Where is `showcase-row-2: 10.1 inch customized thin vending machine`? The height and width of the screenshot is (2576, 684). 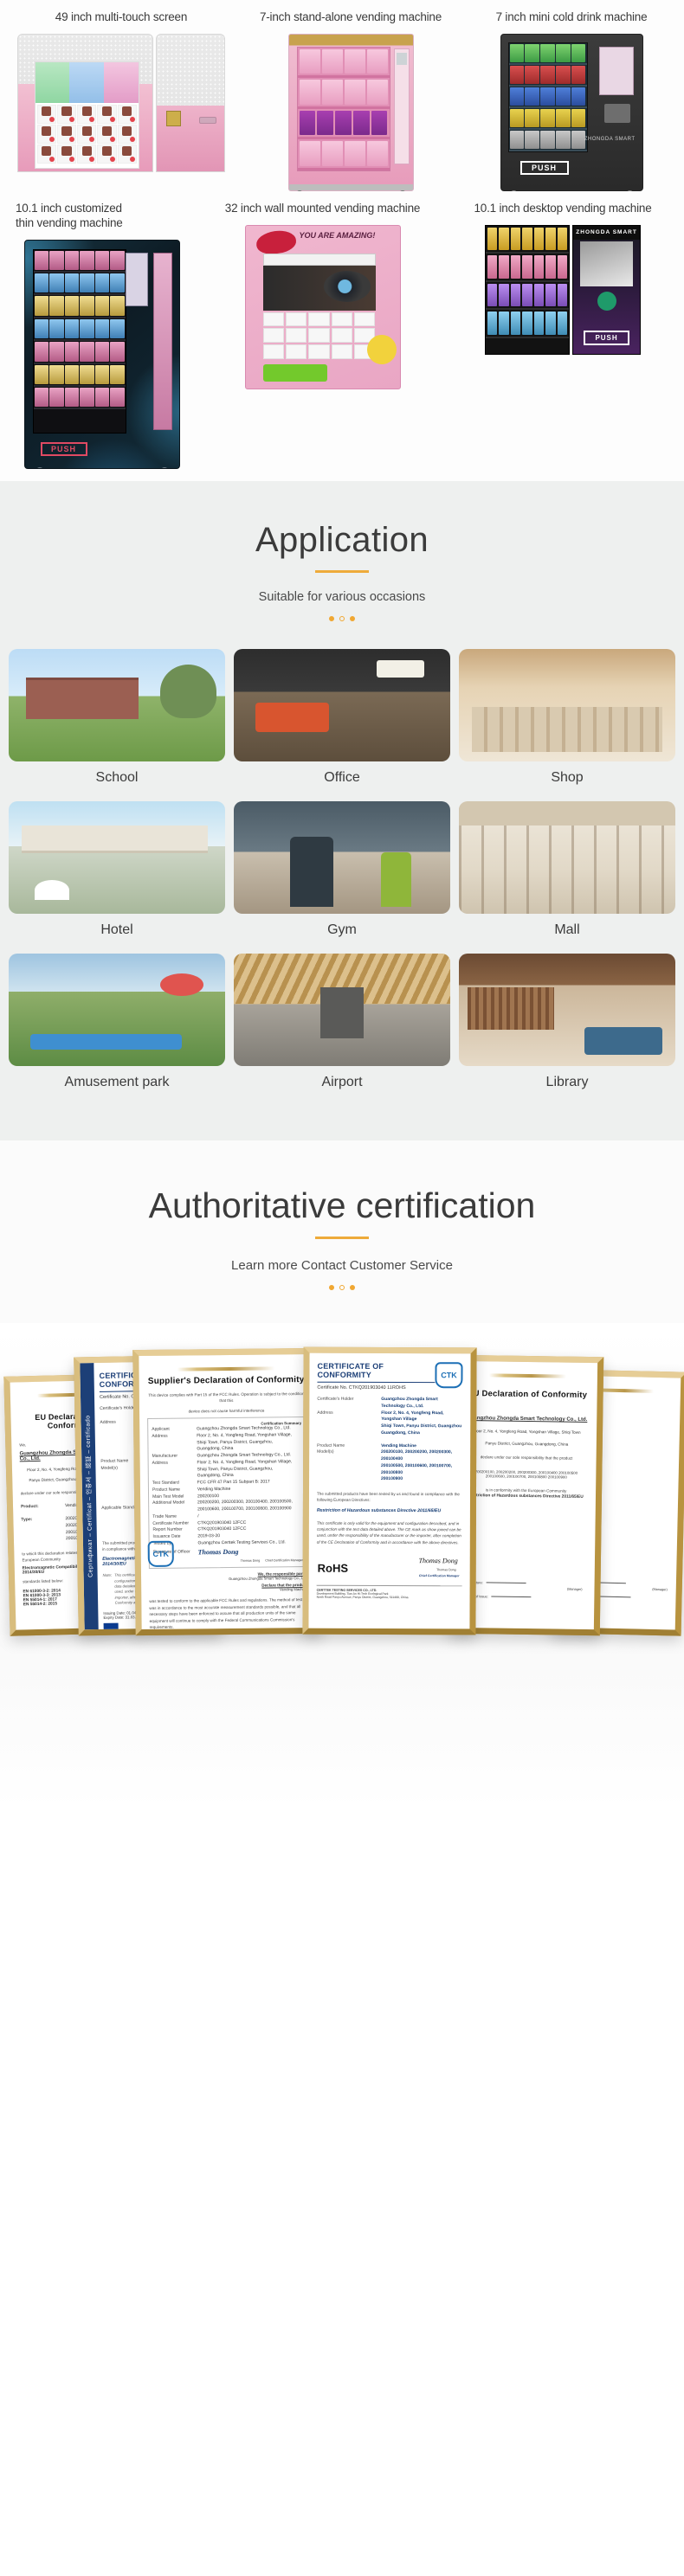 showcase-row-2: 10.1 inch customized thin vending machine is located at coordinates (342, 330).